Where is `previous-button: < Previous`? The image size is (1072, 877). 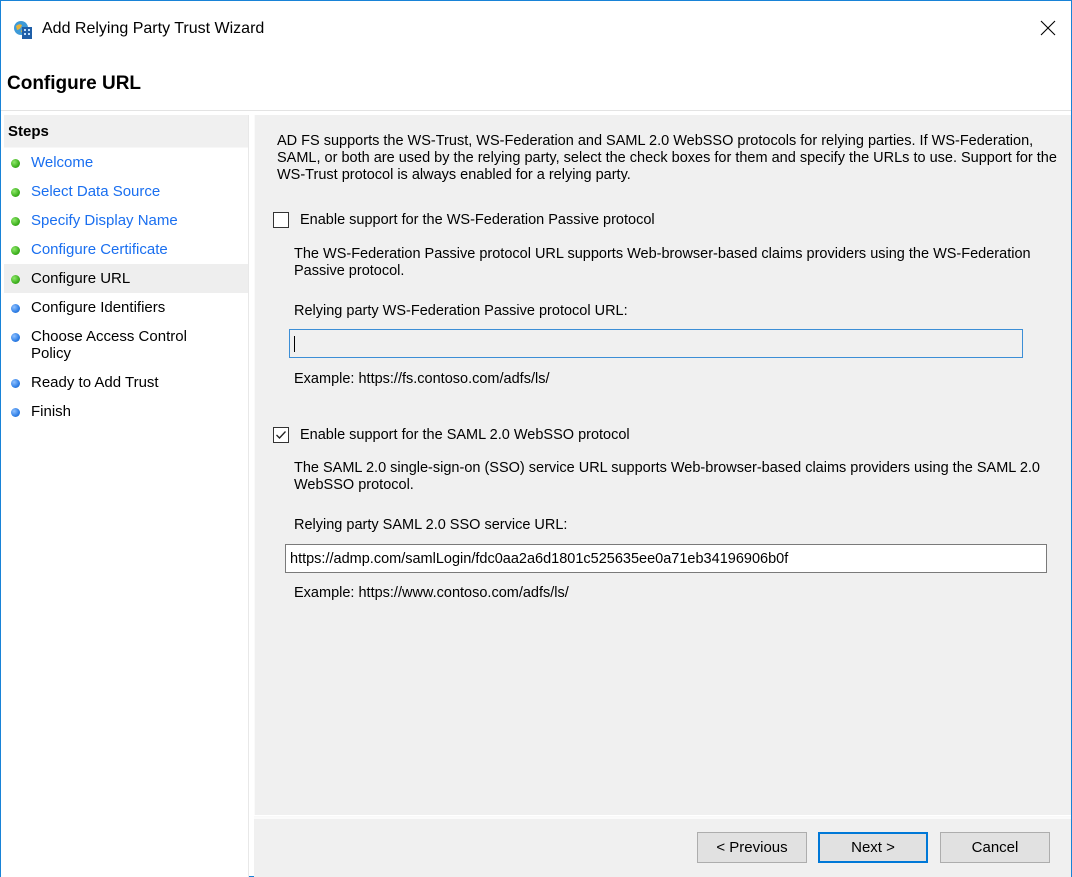 previous-button: < Previous is located at coordinates (752, 847).